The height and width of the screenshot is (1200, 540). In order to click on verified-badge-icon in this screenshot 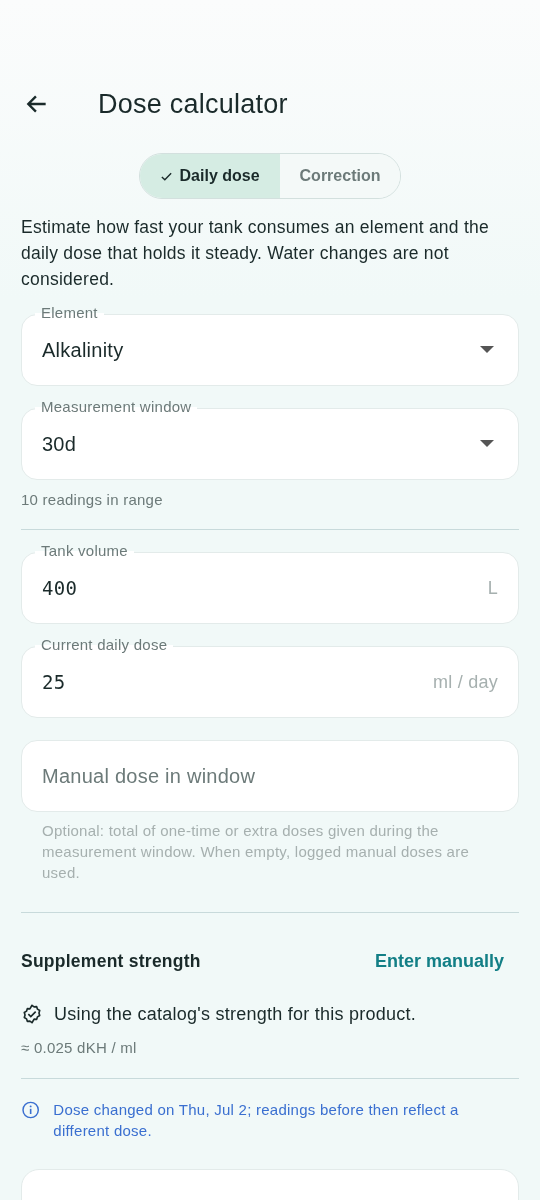, I will do `click(32, 1014)`.